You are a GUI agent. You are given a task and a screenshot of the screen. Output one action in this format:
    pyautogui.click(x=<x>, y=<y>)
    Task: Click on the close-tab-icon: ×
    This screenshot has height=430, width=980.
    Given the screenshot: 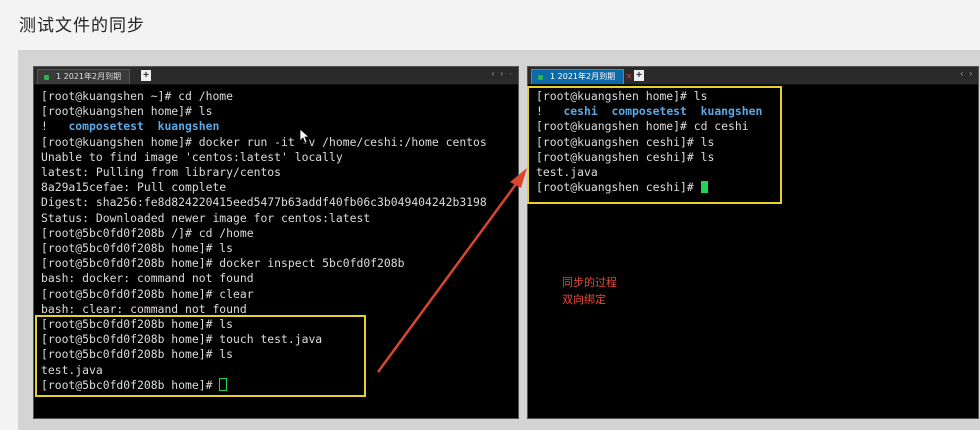 What is the action you would take?
    pyautogui.click(x=629, y=77)
    